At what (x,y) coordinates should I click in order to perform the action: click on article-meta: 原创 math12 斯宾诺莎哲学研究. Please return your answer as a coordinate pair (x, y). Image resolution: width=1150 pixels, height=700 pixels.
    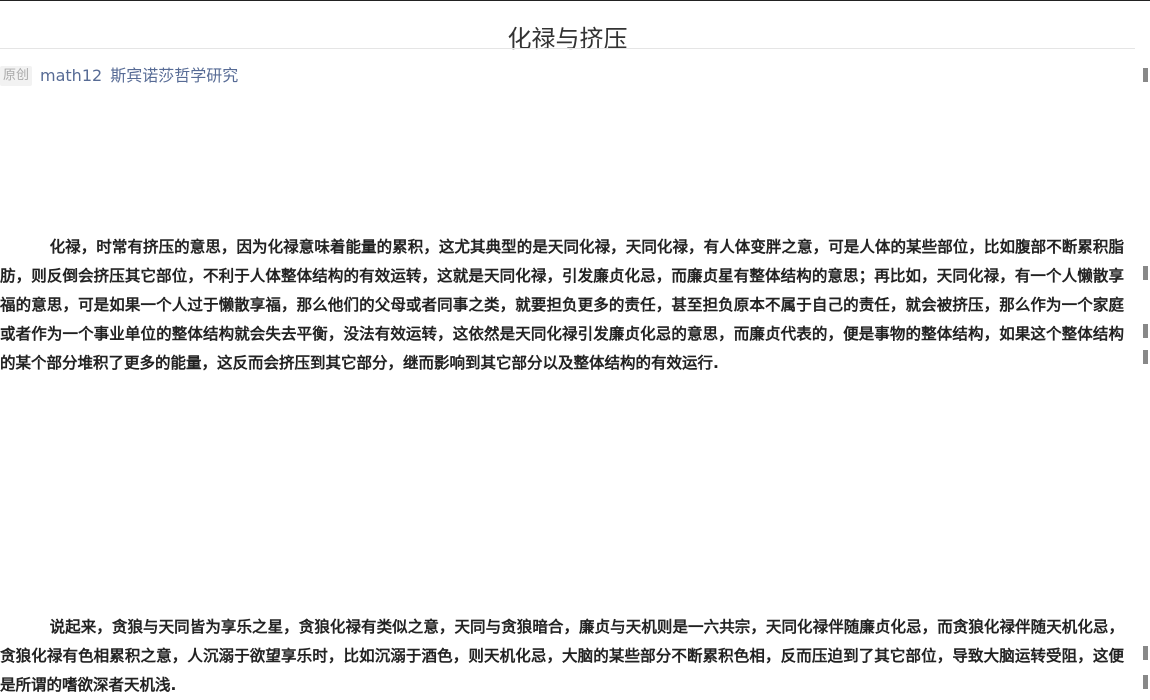
    Looking at the image, I should click on (119, 76).